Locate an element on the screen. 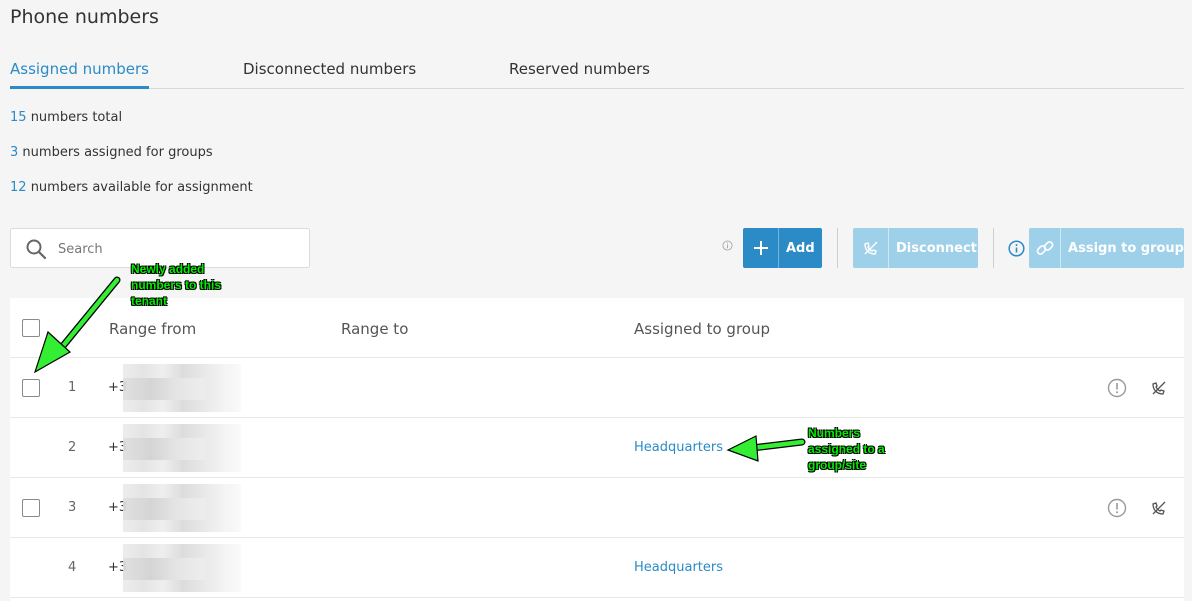 The image size is (1192, 601). stat-assigned-label: numbers assigned for groups is located at coordinates (117, 152).